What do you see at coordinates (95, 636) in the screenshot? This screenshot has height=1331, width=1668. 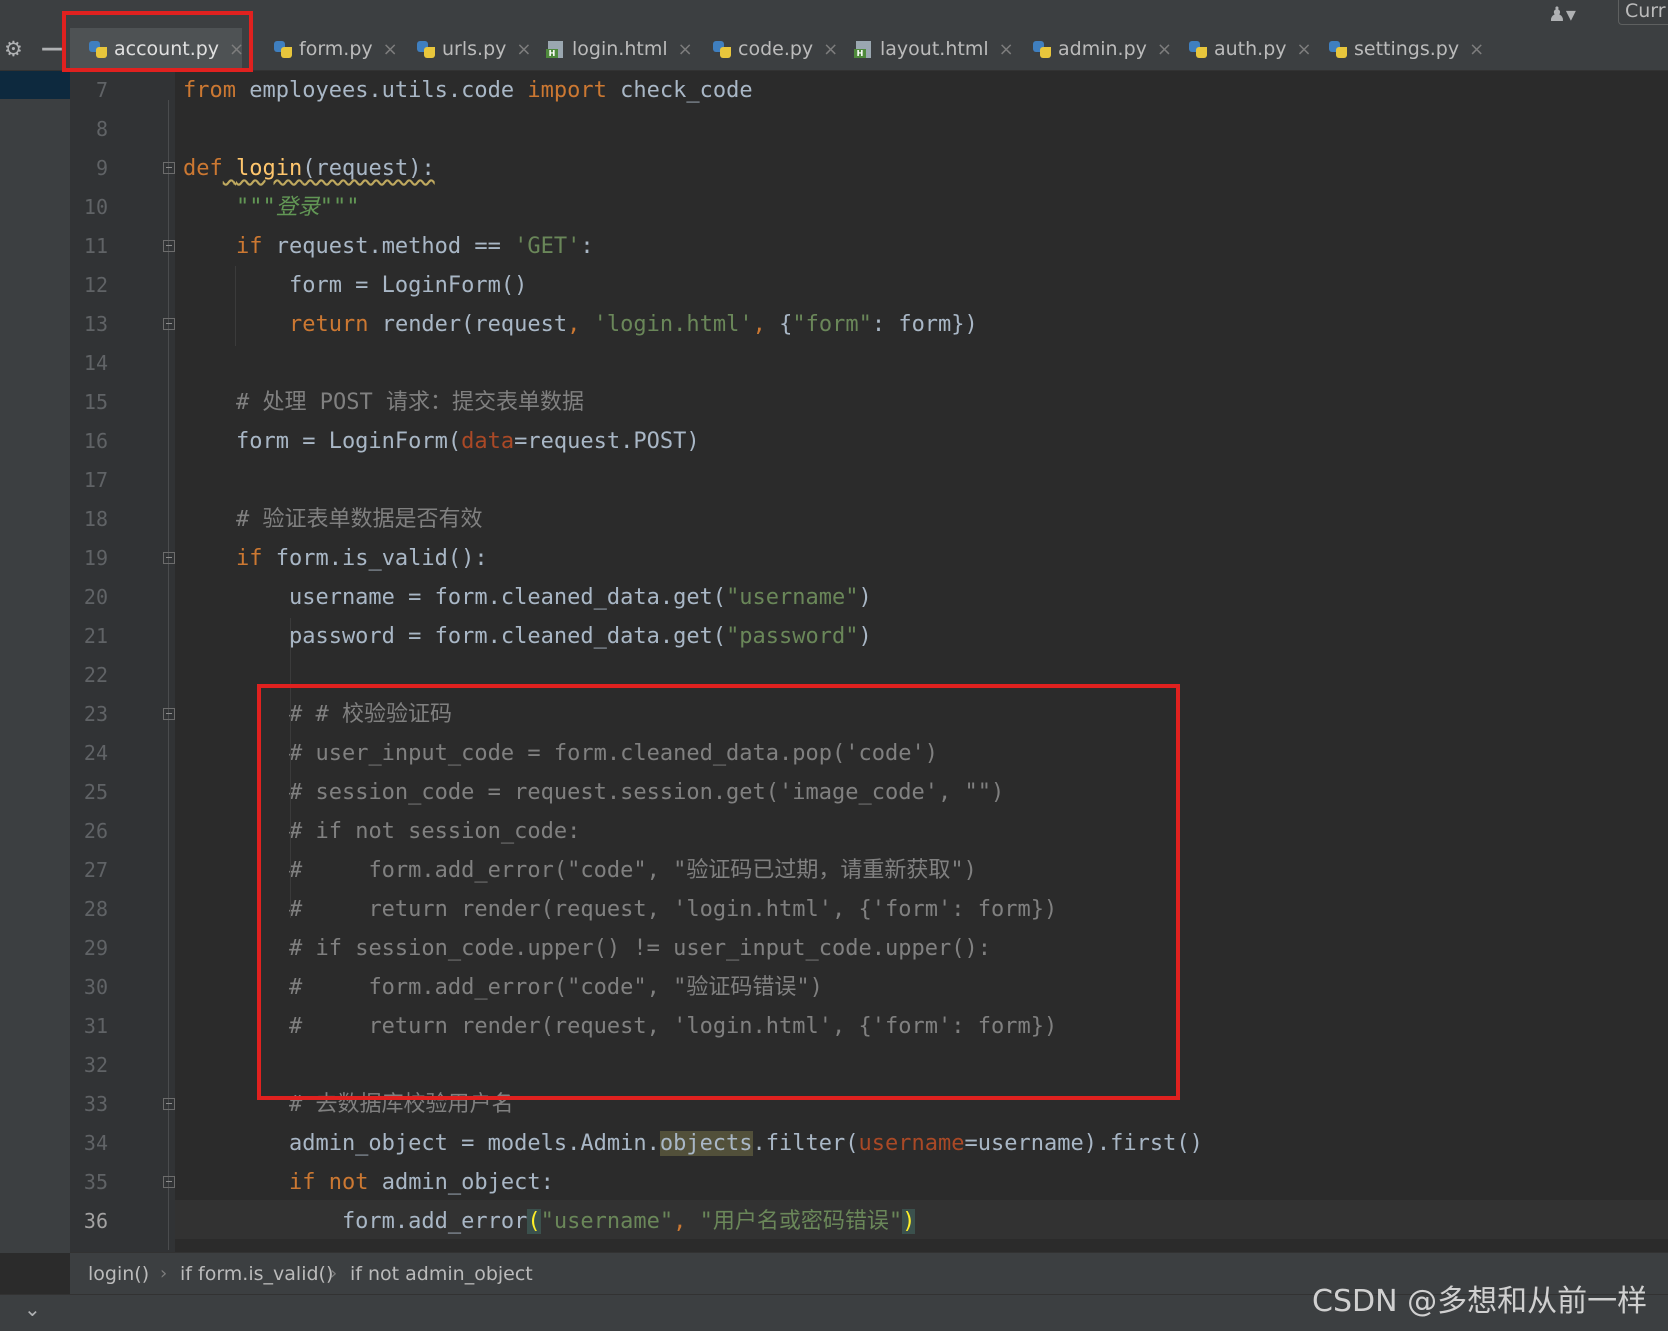 I see `line-number: 21` at bounding box center [95, 636].